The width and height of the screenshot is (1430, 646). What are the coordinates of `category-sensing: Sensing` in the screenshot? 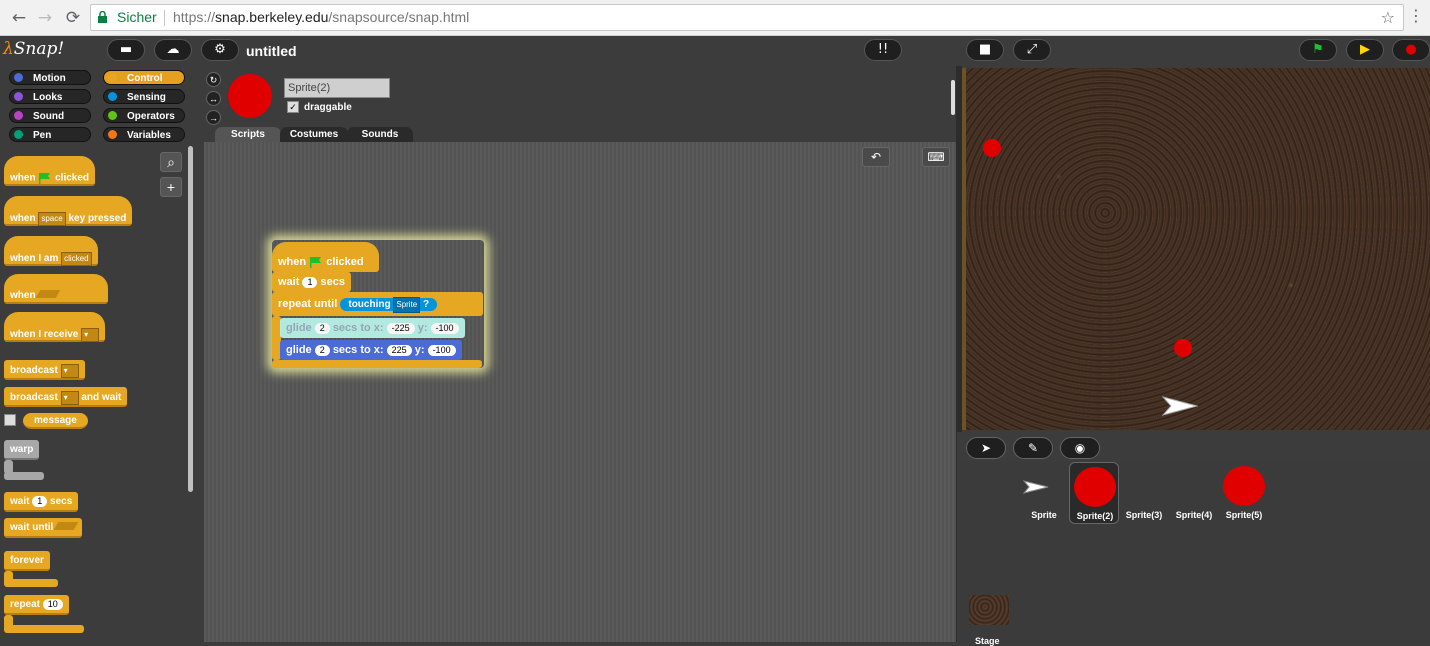 It's located at (144, 96).